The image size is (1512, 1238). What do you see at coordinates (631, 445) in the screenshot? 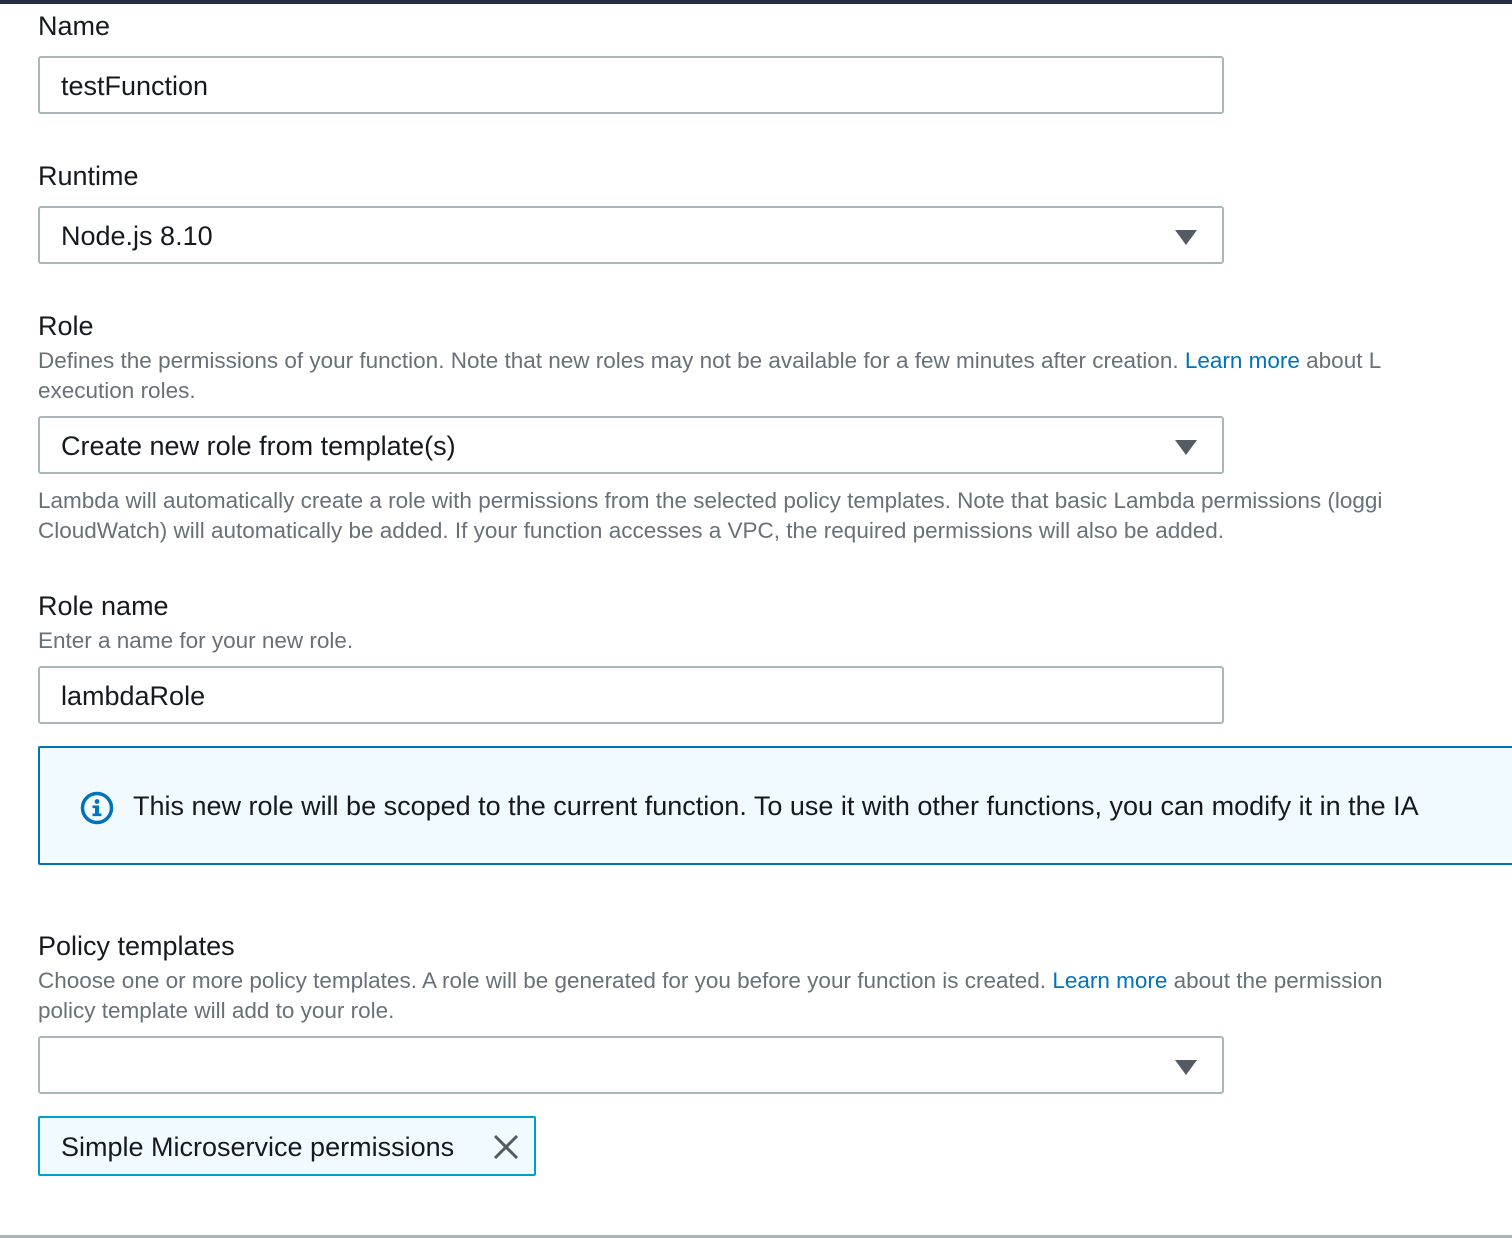
I see `role-select: Create new role from template(s)` at bounding box center [631, 445].